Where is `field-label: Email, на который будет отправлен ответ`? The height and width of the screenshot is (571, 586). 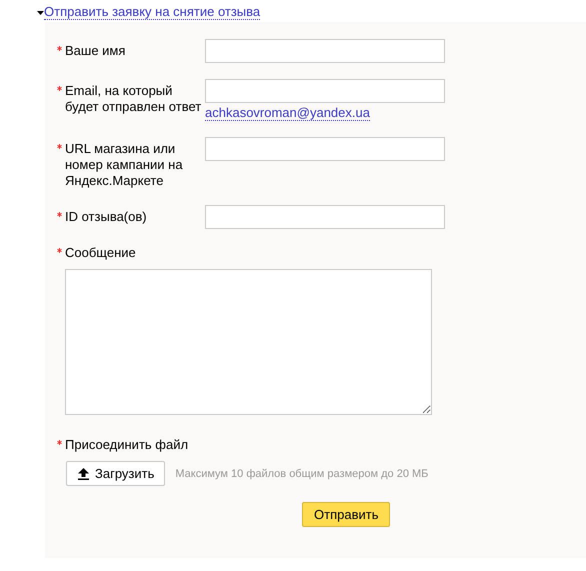
field-label: Email, на который будет отправлен ответ is located at coordinates (133, 98).